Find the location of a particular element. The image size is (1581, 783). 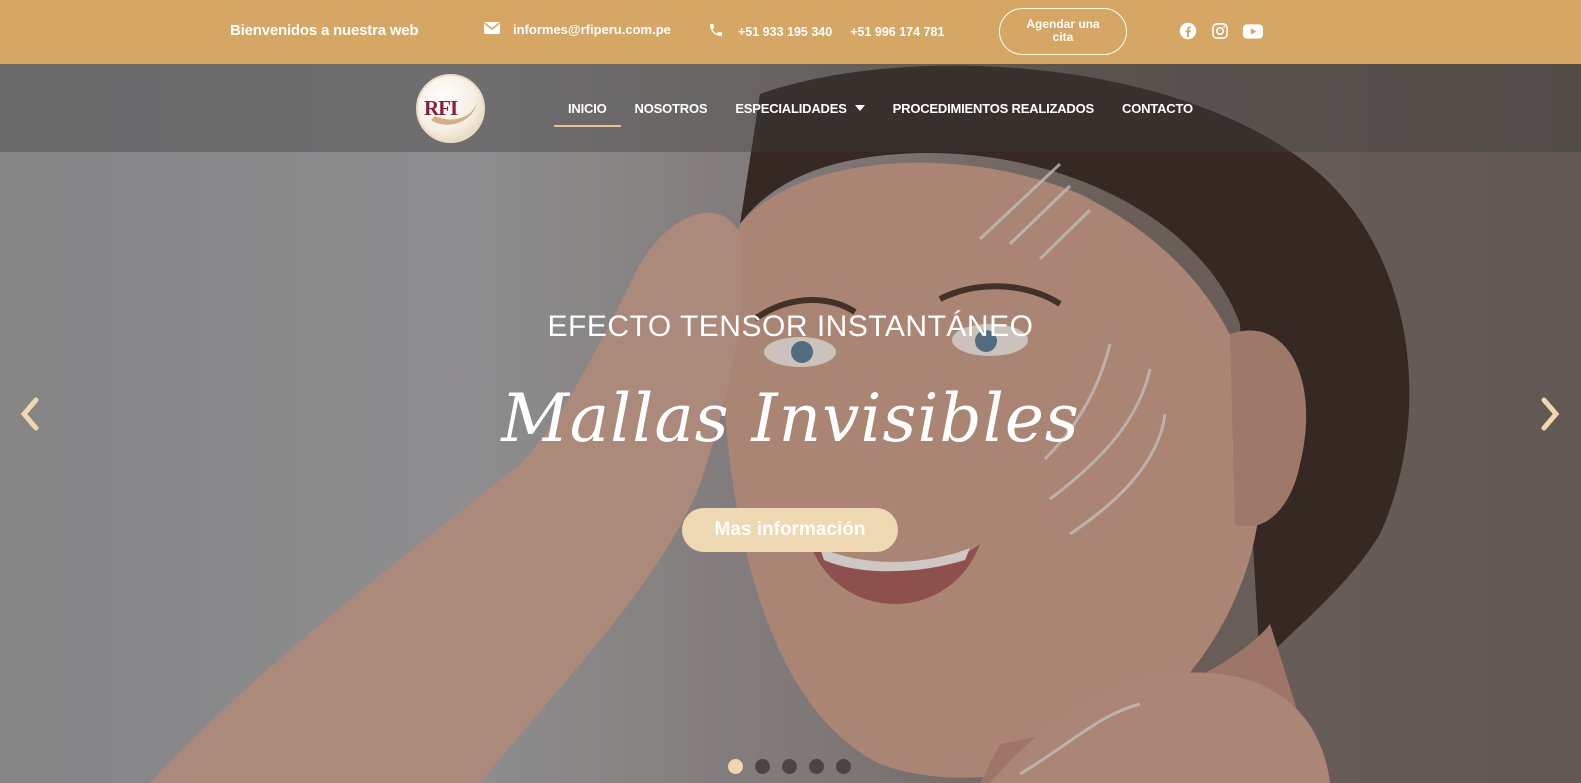

chevron-left-icon is located at coordinates (29, 414).